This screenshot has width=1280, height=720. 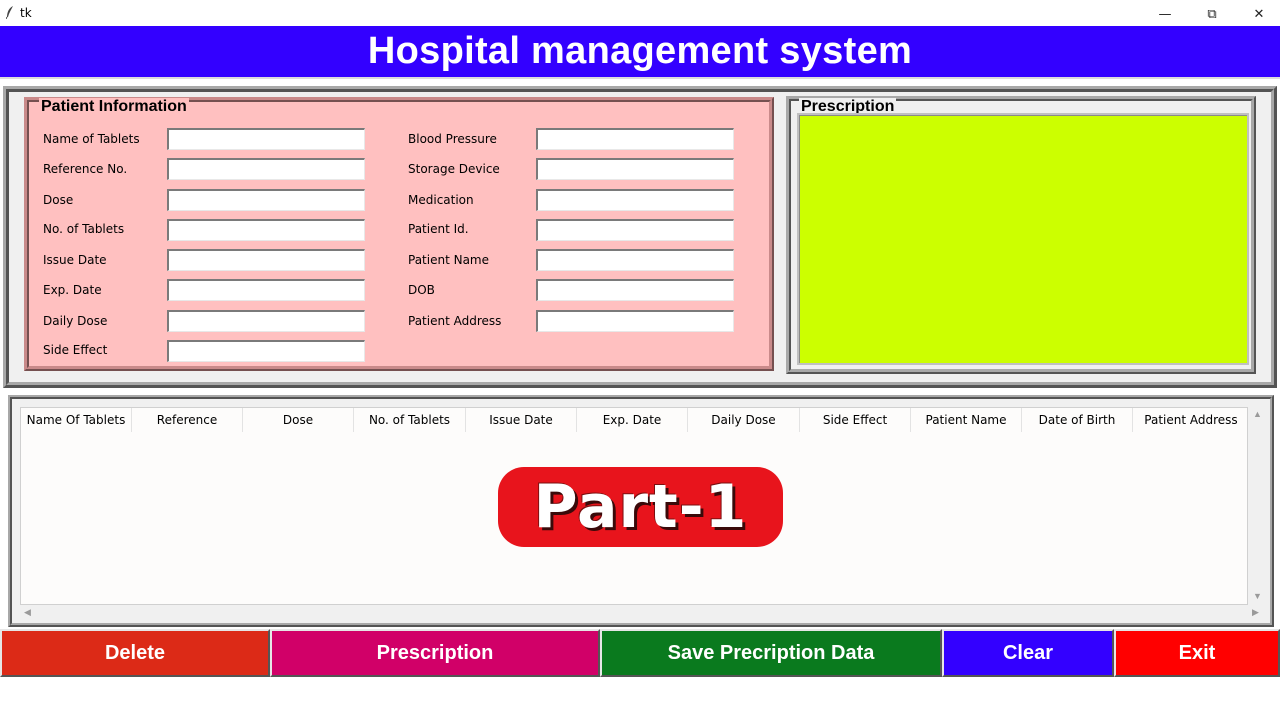 I want to click on close-button: ✕, so click(x=1258, y=14).